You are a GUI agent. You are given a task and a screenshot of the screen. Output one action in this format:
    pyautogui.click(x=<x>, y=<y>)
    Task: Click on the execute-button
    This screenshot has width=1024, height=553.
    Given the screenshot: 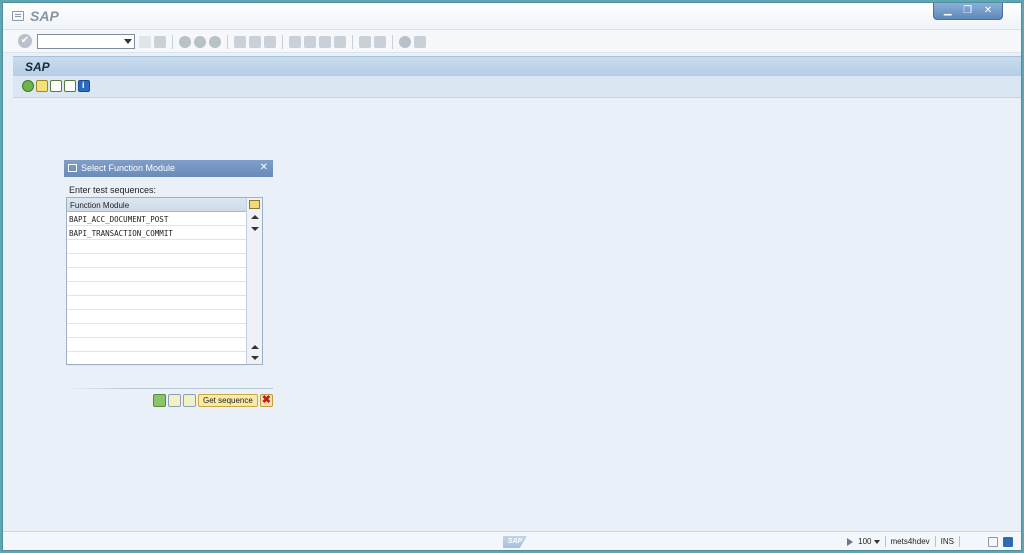 What is the action you would take?
    pyautogui.click(x=159, y=400)
    